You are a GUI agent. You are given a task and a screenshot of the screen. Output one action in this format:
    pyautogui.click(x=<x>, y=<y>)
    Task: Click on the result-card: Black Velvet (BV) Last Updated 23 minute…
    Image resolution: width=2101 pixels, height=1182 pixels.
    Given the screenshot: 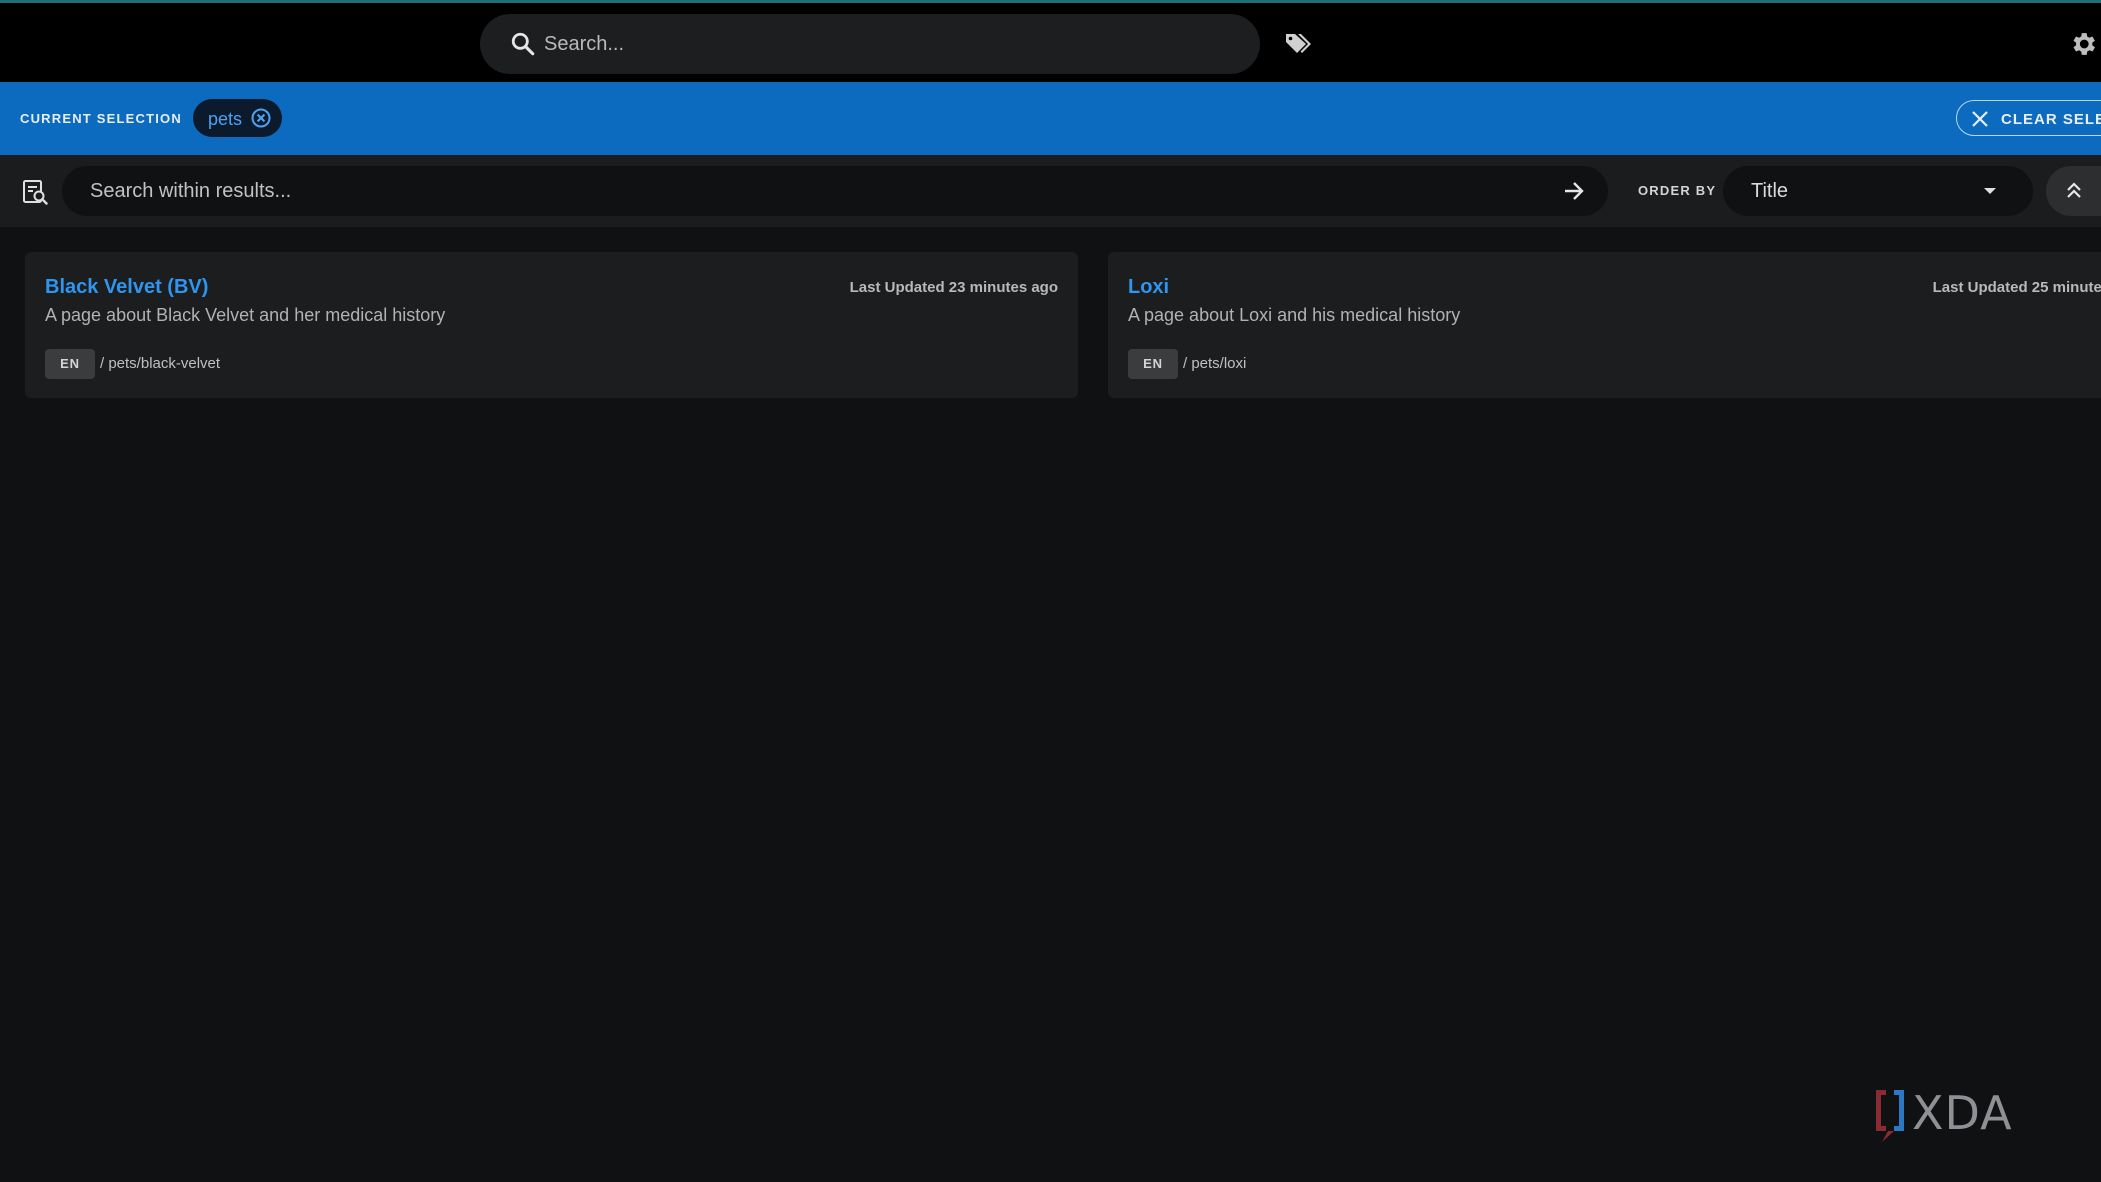 What is the action you would take?
    pyautogui.click(x=551, y=325)
    